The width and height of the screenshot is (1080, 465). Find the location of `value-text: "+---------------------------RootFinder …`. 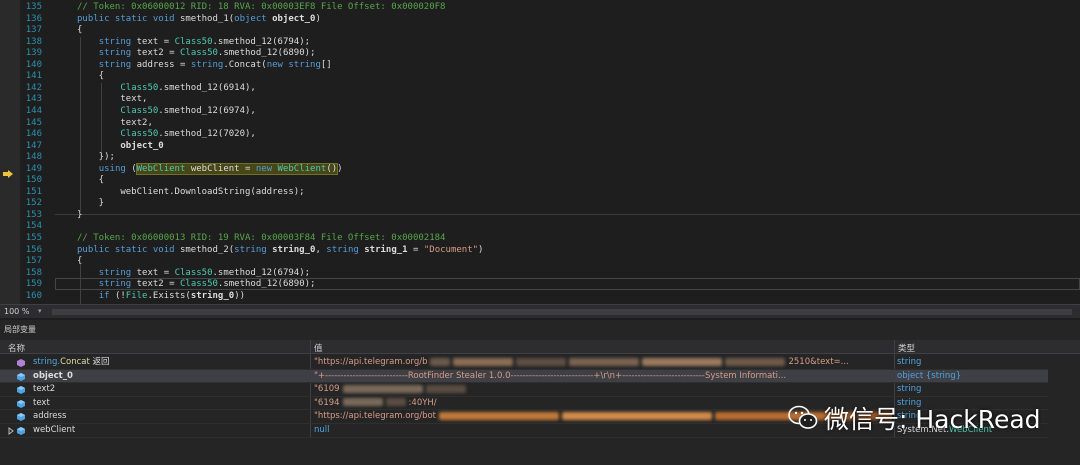

value-text: "+---------------------------RootFinder … is located at coordinates (550, 375).